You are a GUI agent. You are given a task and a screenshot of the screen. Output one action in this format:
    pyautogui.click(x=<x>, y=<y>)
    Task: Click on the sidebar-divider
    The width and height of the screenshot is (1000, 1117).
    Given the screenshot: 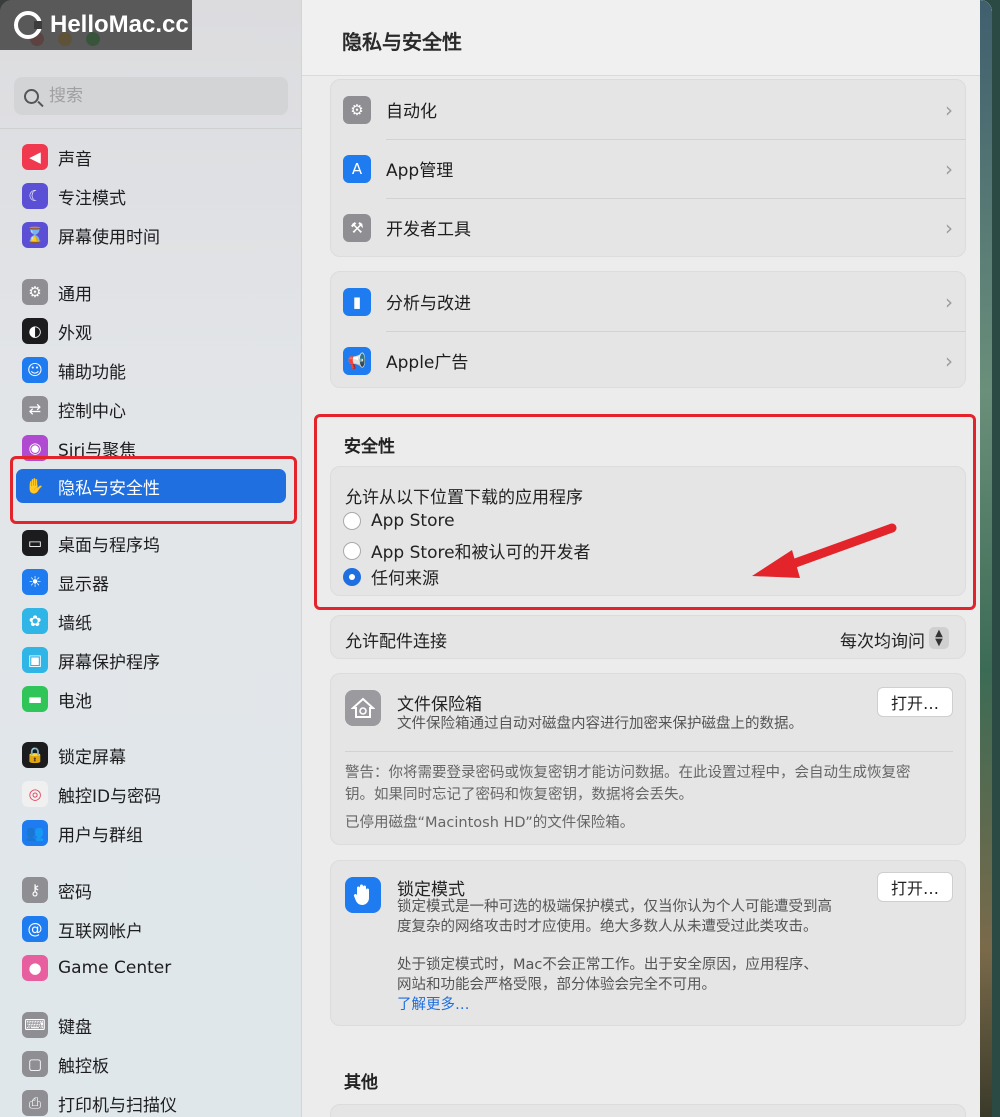 What is the action you would take?
    pyautogui.click(x=151, y=128)
    